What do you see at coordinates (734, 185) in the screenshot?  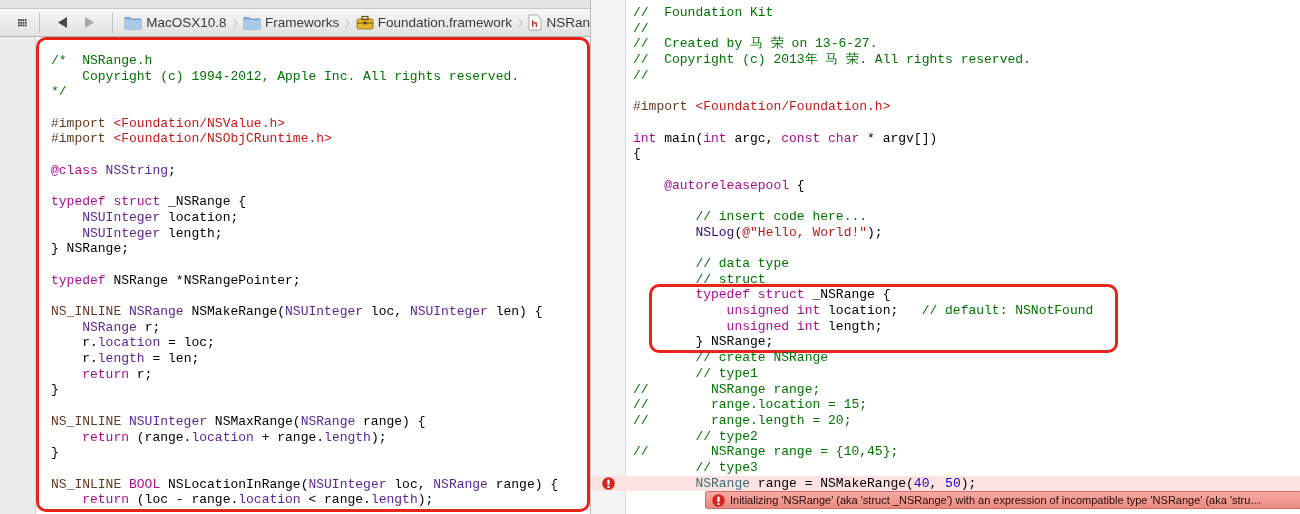 I see `code-line: @autoreleasepool {` at bounding box center [734, 185].